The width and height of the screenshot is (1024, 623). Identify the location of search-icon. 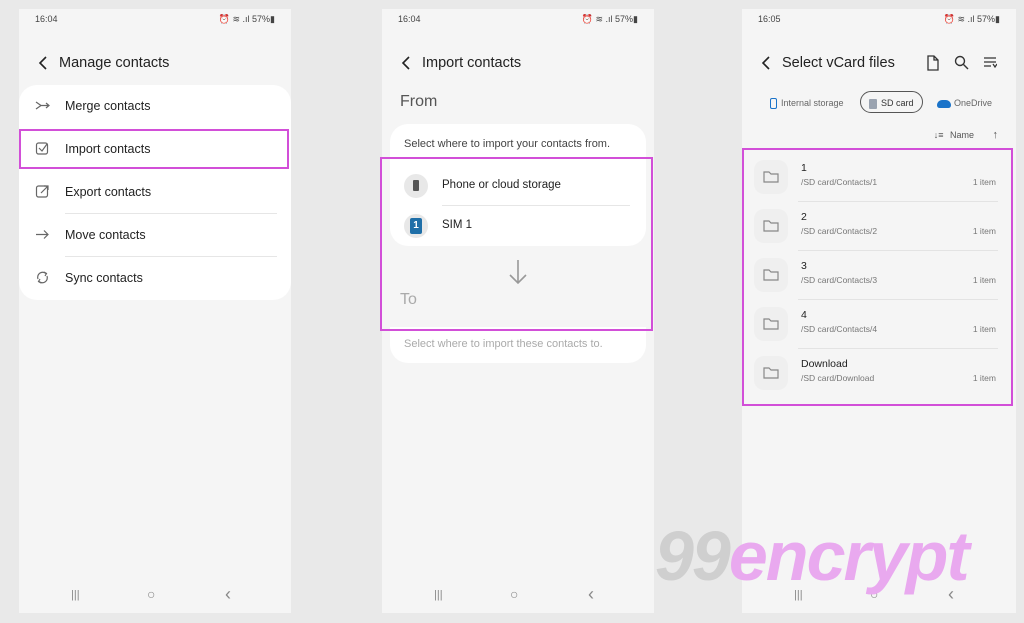
(961, 62).